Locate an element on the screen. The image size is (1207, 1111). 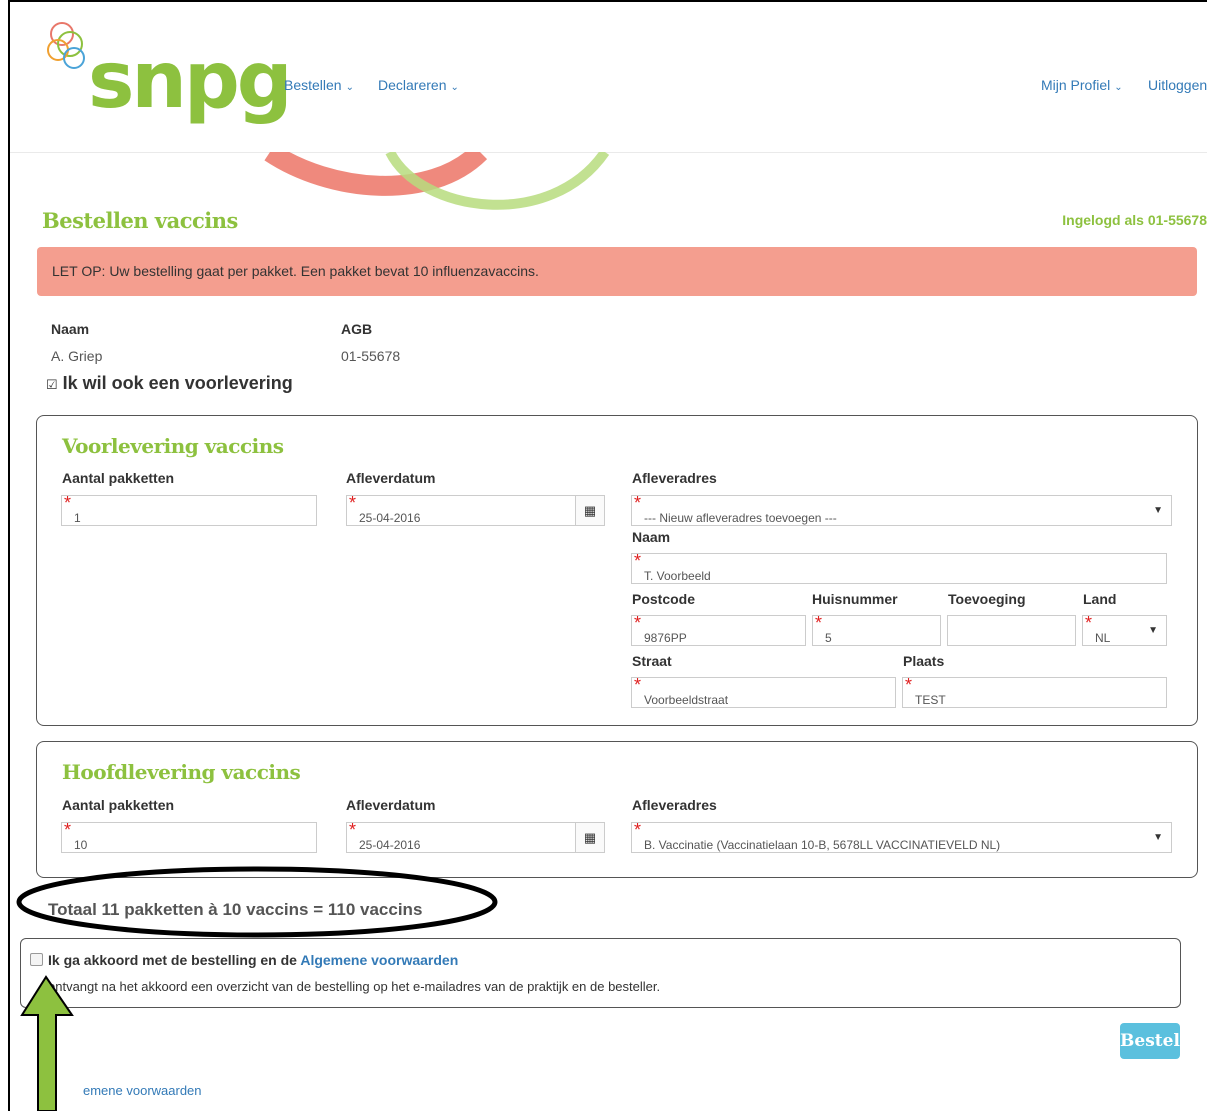
afleveradres-select: * --- Nieuw afleveradres toevoegen --- ▼ is located at coordinates (901, 509).